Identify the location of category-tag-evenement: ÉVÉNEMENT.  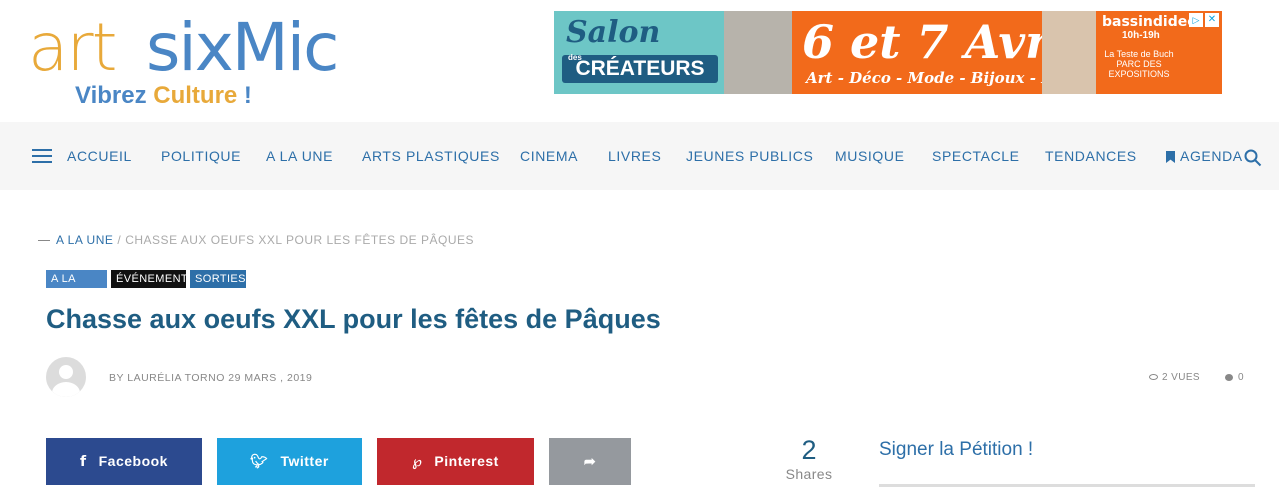
(149, 279).